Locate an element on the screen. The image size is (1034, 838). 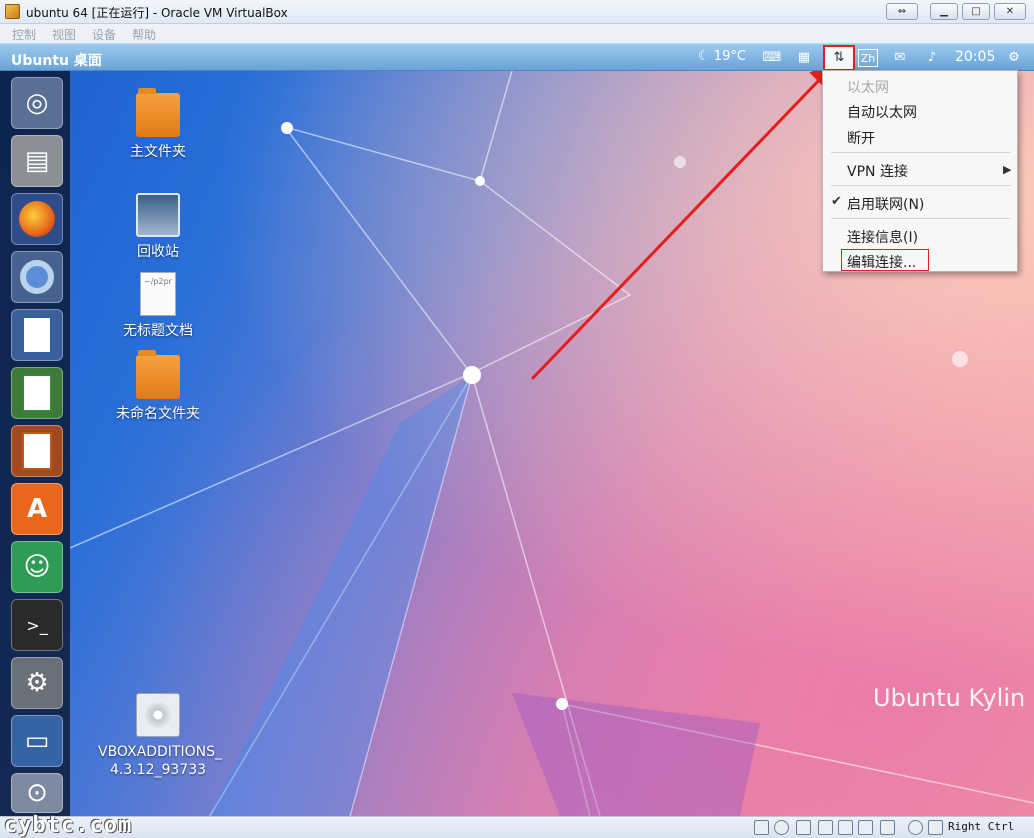
optical-drive-icon is located at coordinates (781, 827).